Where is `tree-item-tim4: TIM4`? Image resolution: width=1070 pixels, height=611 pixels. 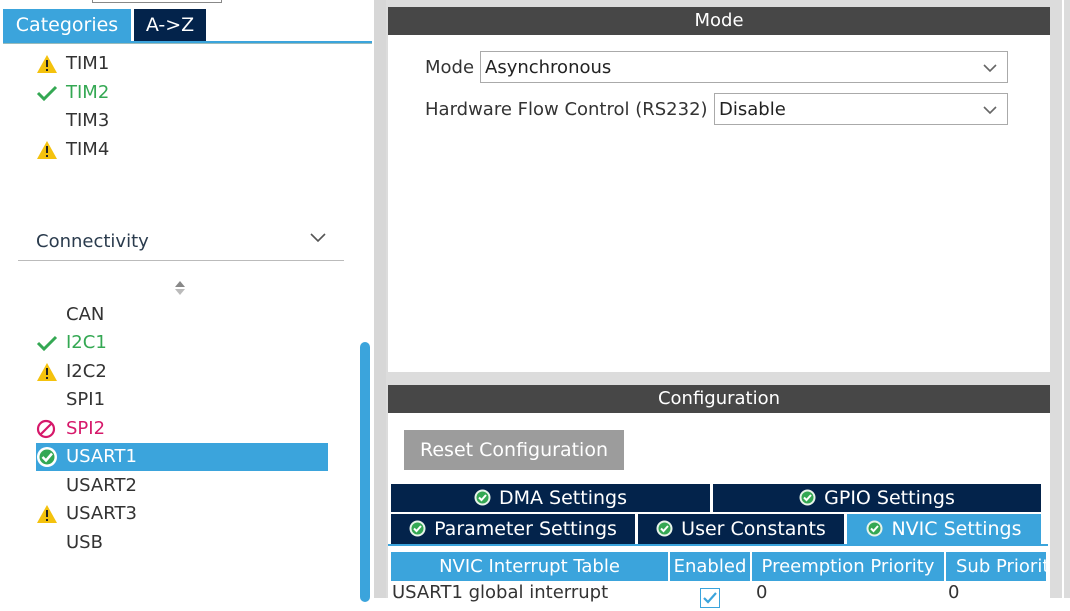
tree-item-tim4: TIM4 is located at coordinates (182, 150).